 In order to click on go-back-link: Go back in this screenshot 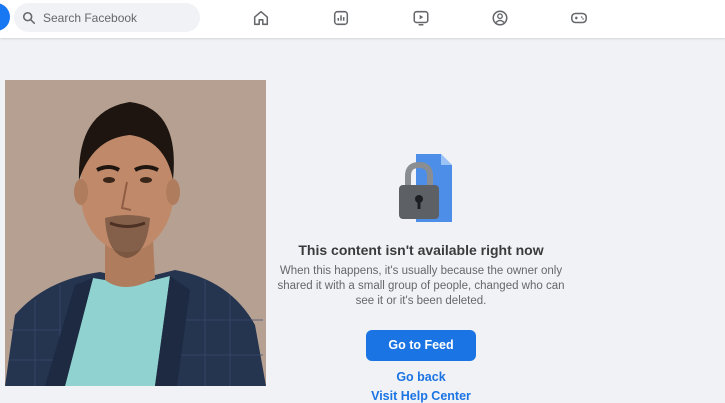, I will do `click(421, 377)`.